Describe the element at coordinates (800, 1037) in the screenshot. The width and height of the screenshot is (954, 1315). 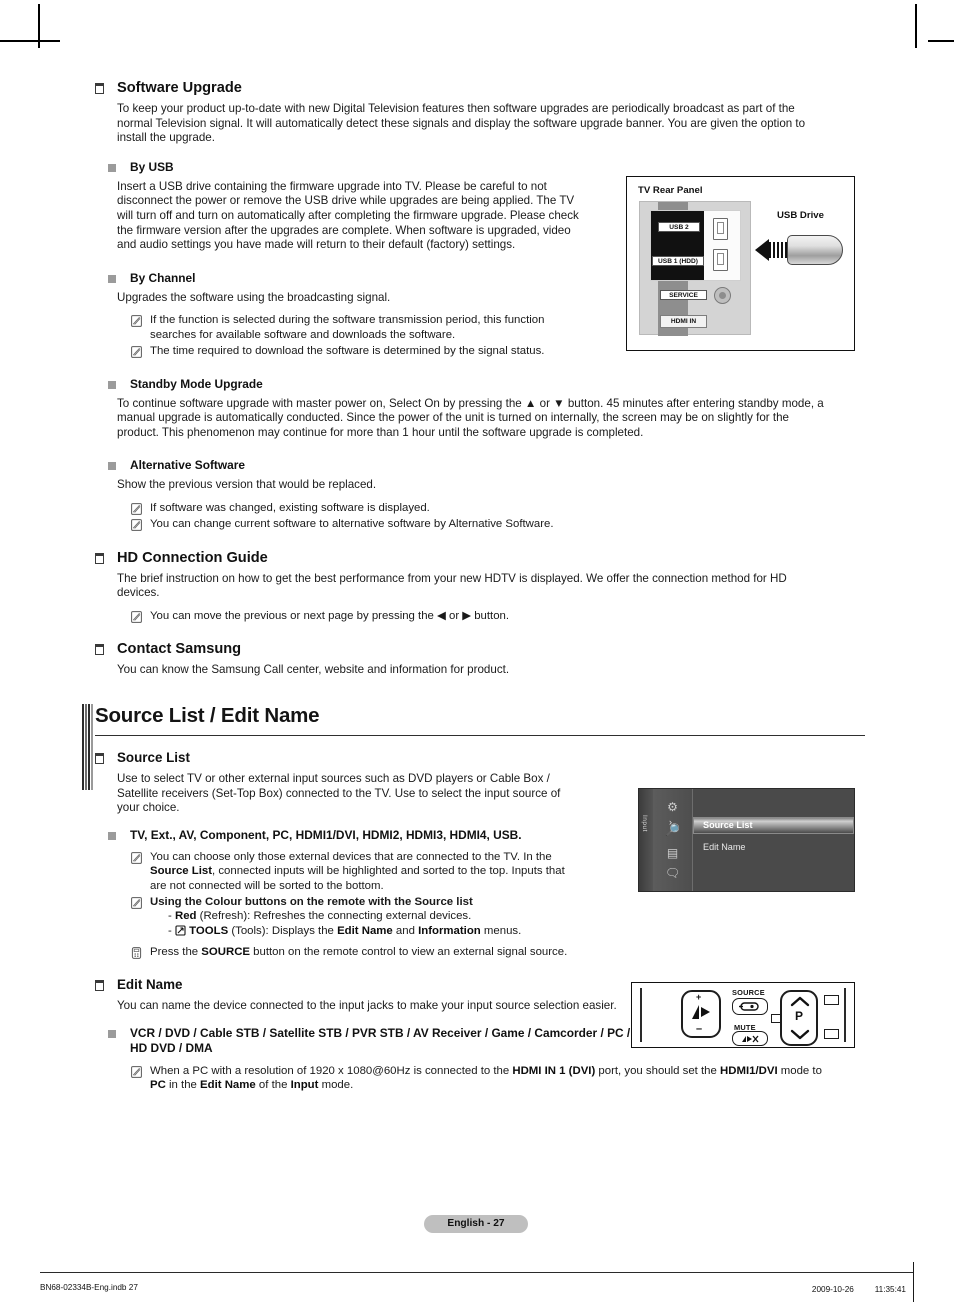
I see `chevron-down-icon` at that location.